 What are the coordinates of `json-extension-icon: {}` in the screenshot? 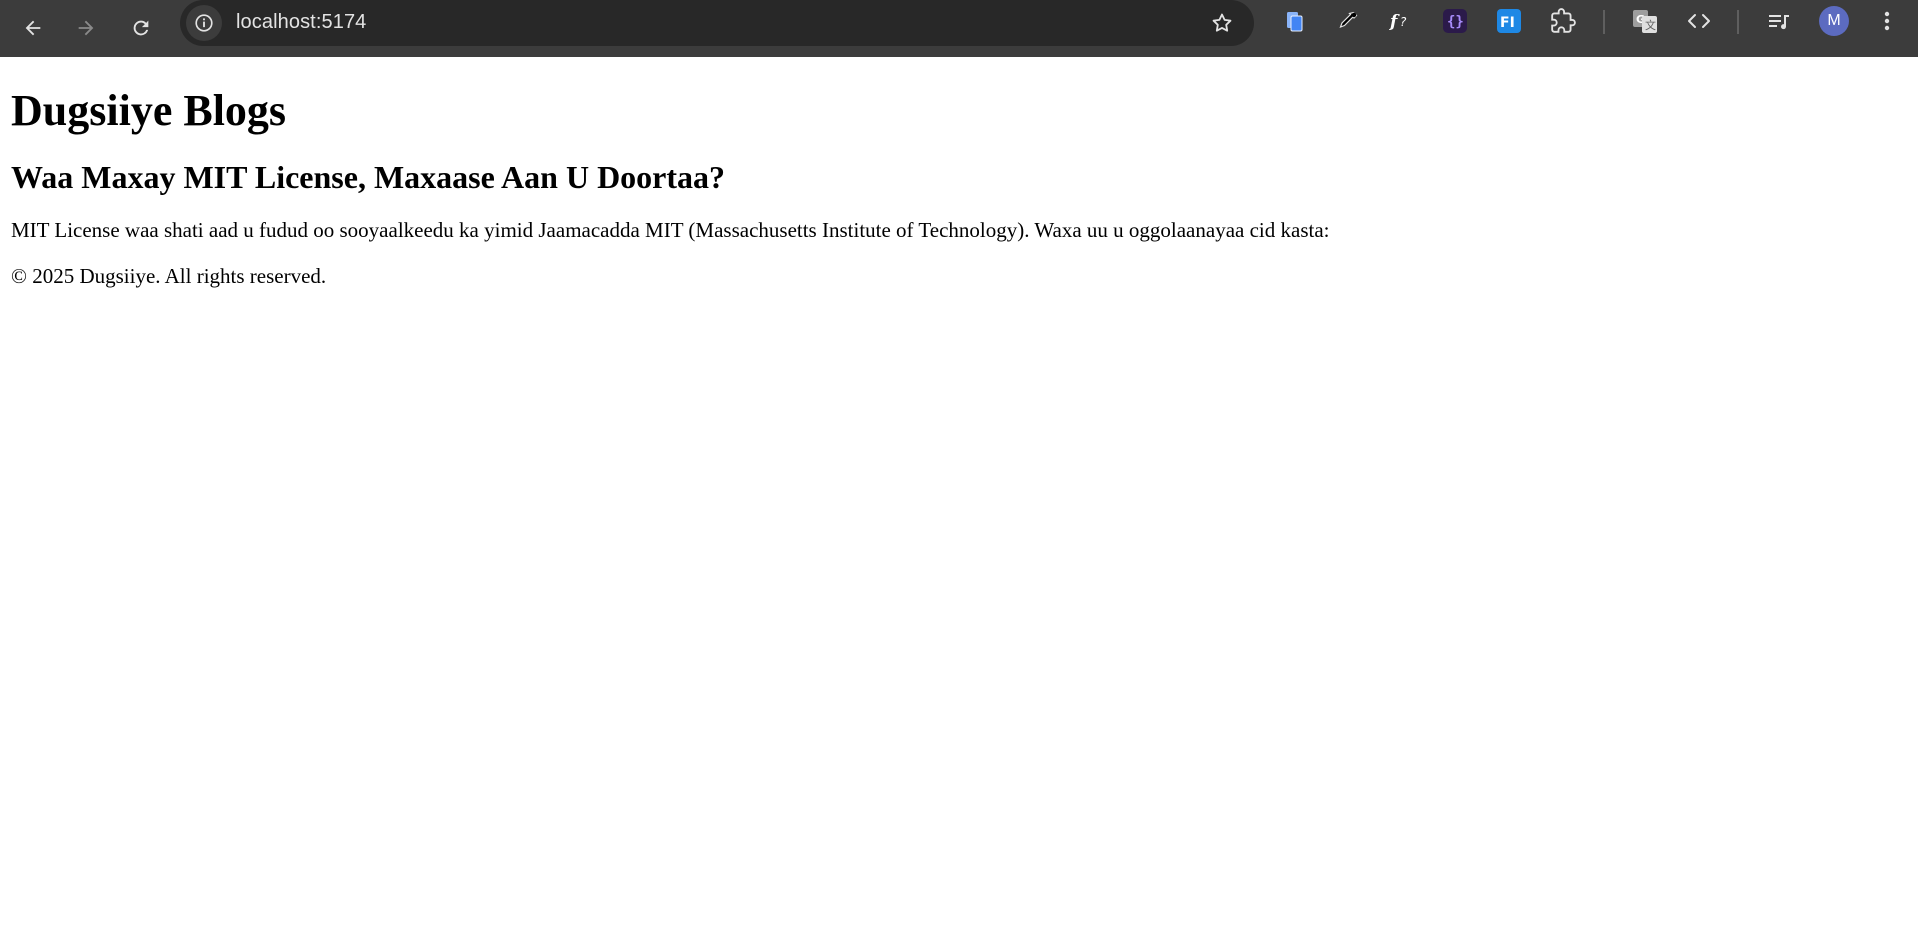 It's located at (1455, 21).